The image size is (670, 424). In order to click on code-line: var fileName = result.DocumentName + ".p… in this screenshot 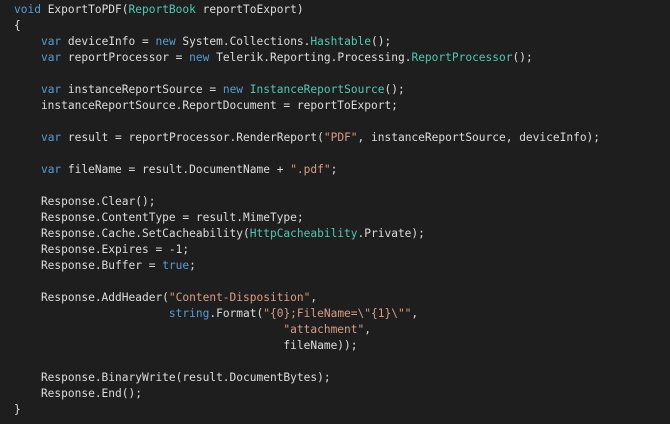, I will do `click(335, 170)`.